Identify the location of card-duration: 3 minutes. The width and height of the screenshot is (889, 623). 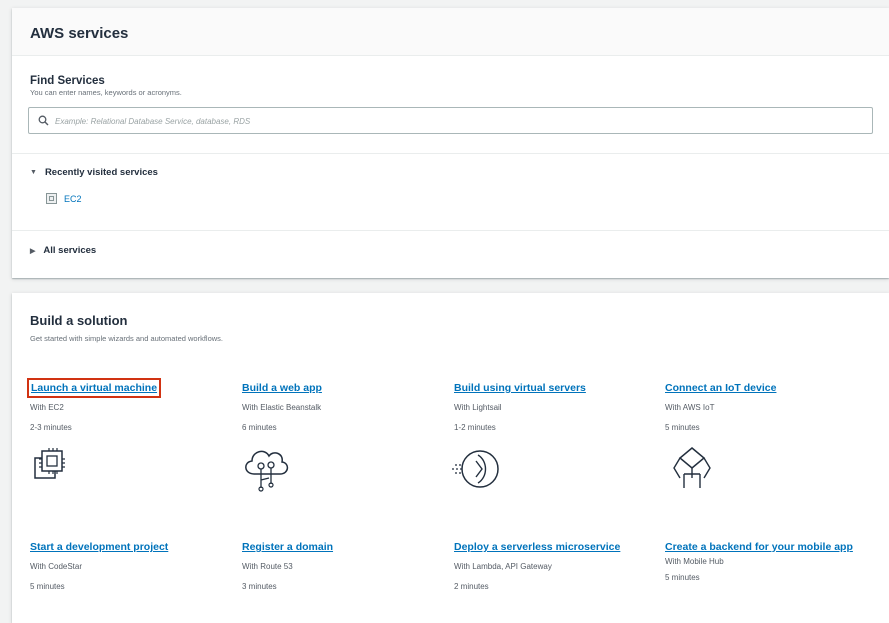
(259, 586).